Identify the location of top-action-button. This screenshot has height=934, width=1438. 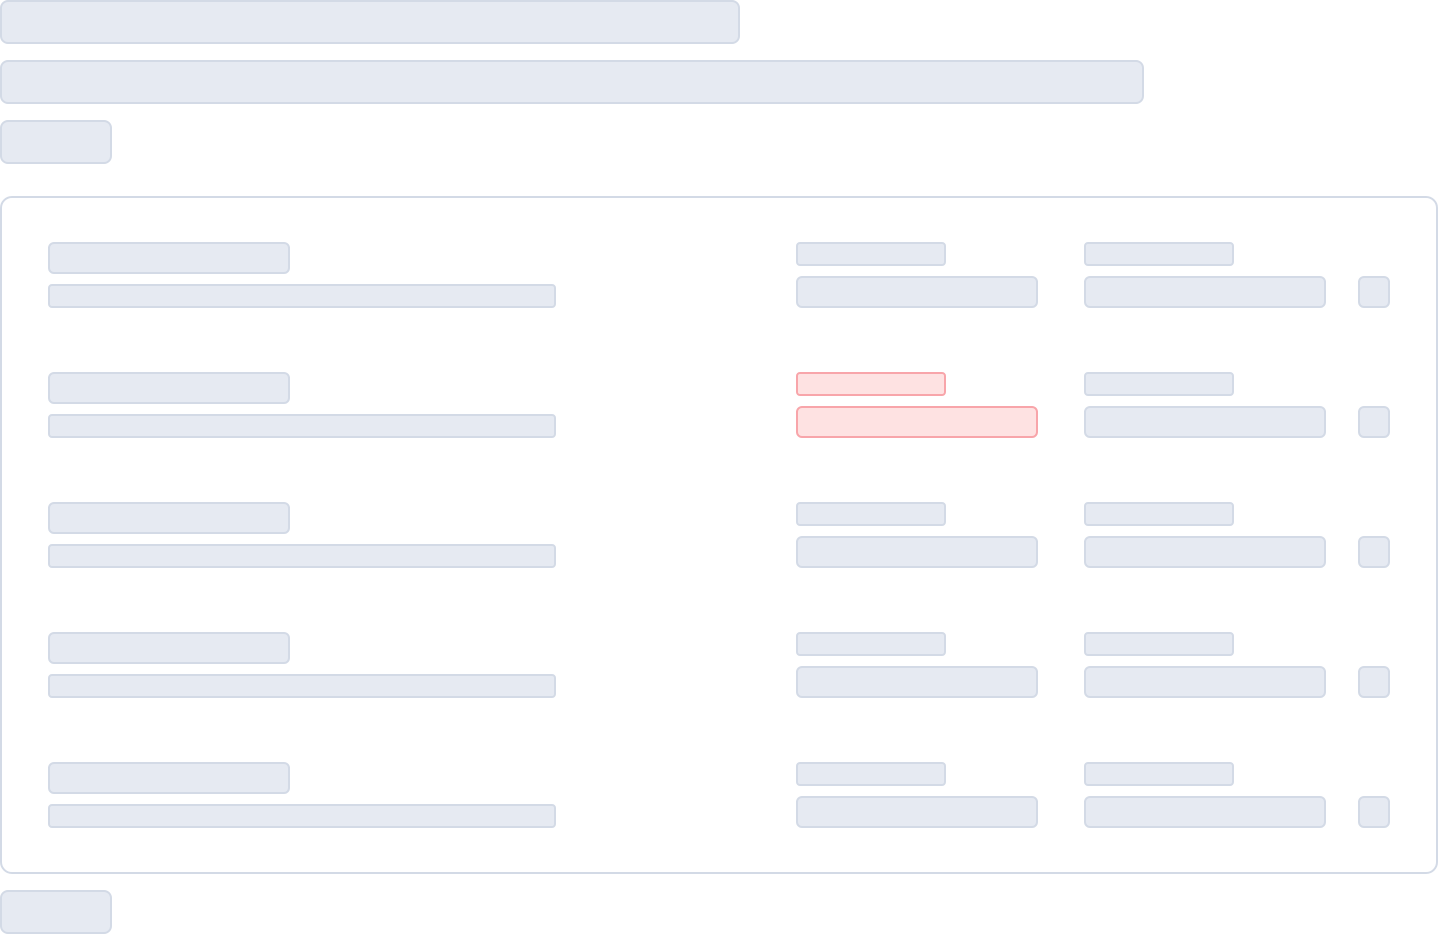
(56, 142).